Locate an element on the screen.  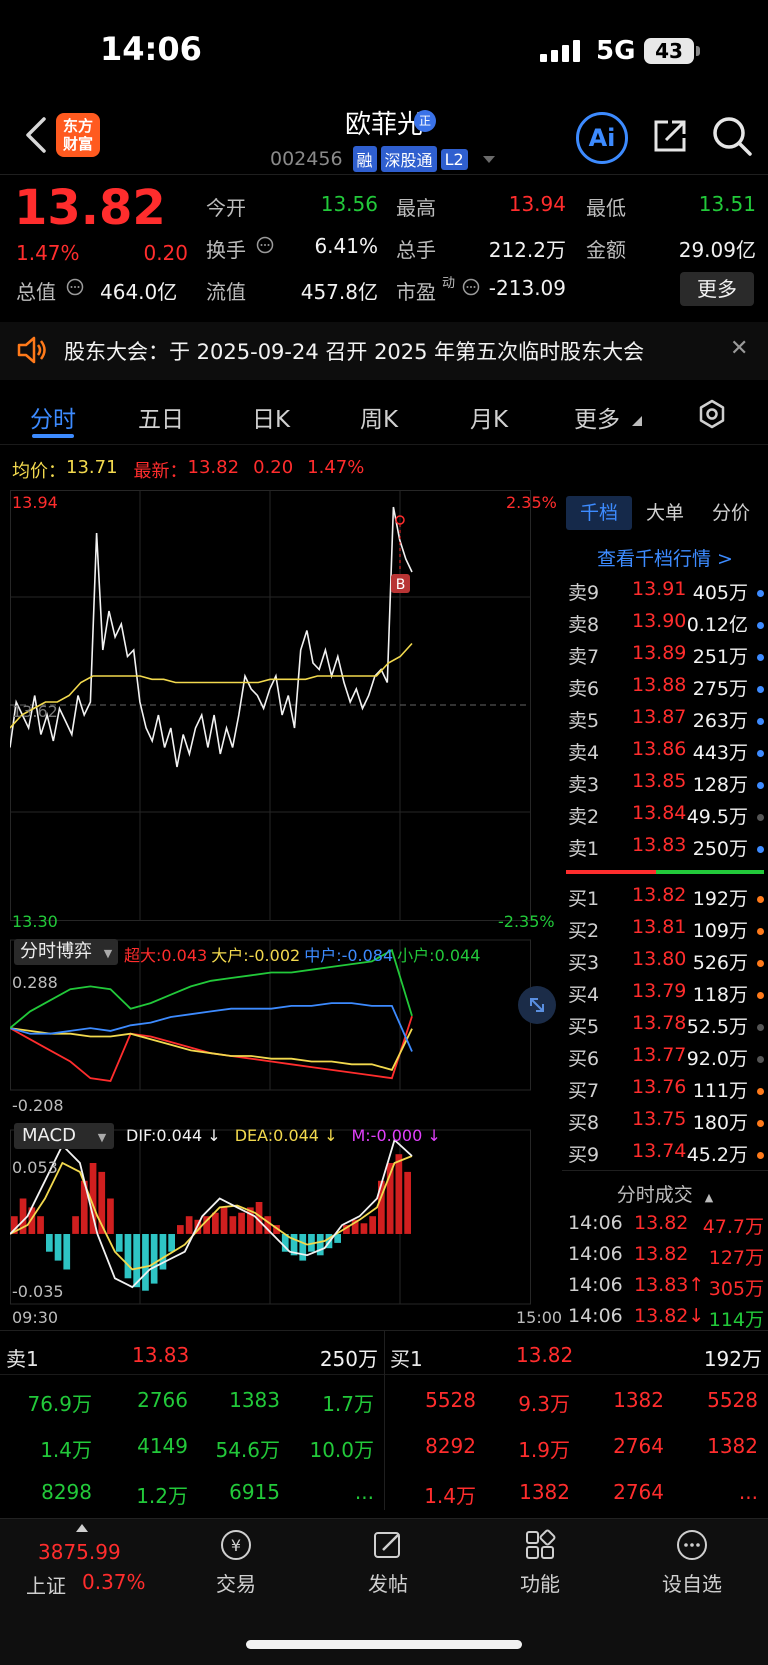
bid-level: 买9 is located at coordinates (584, 1155).